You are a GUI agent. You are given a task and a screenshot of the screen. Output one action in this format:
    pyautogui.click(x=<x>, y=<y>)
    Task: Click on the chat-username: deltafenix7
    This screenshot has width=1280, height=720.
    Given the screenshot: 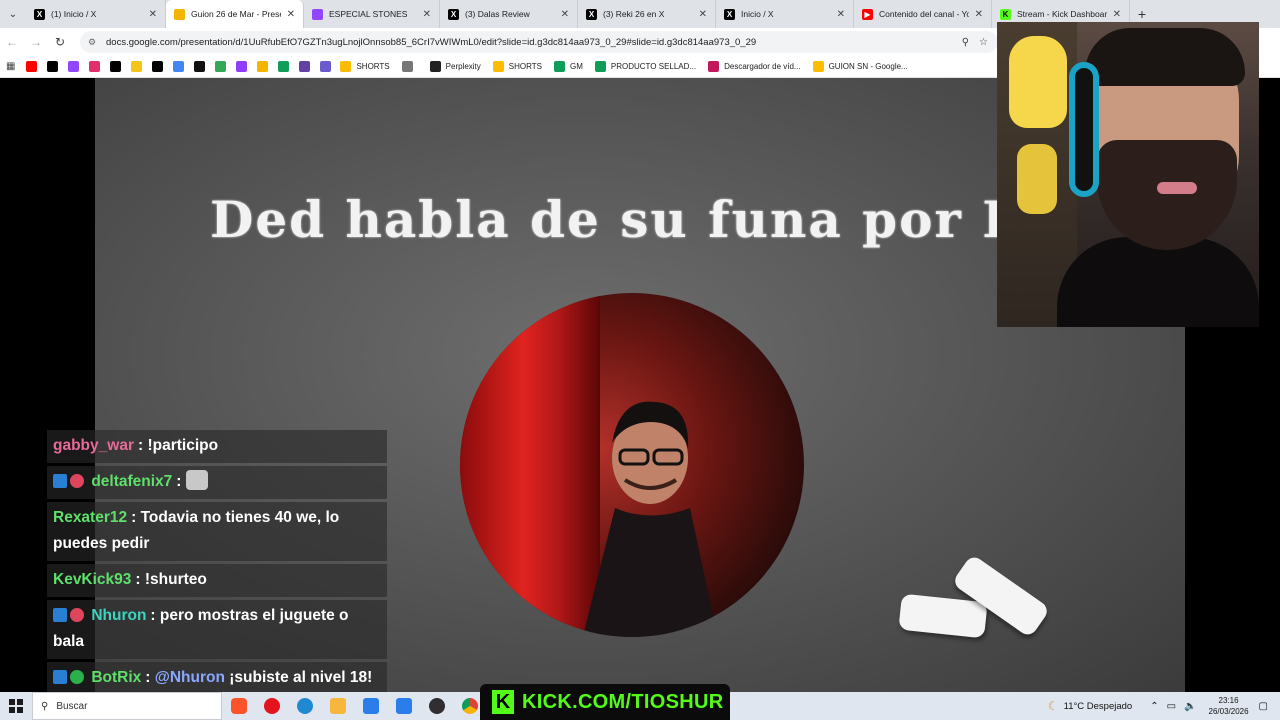 What is the action you would take?
    pyautogui.click(x=132, y=481)
    